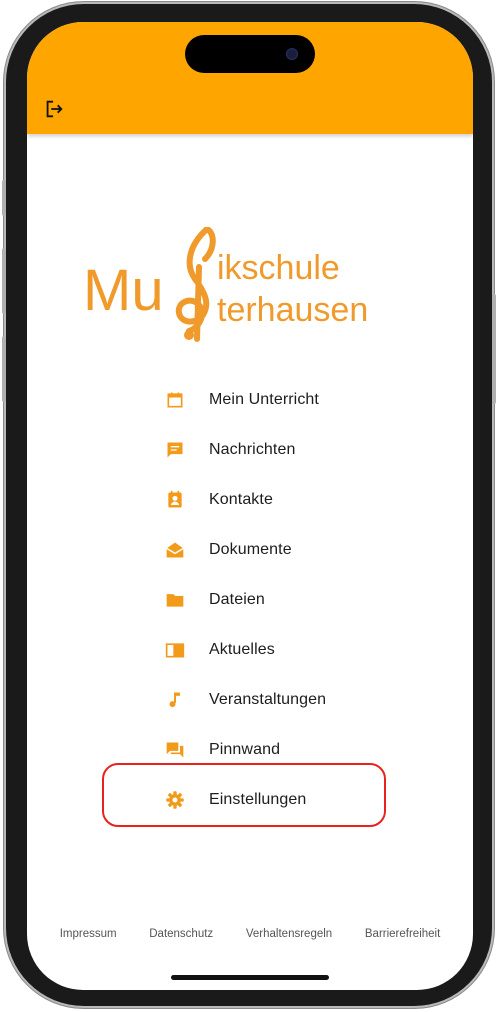  Describe the element at coordinates (4, 281) in the screenshot. I see `volume-up-button` at that location.